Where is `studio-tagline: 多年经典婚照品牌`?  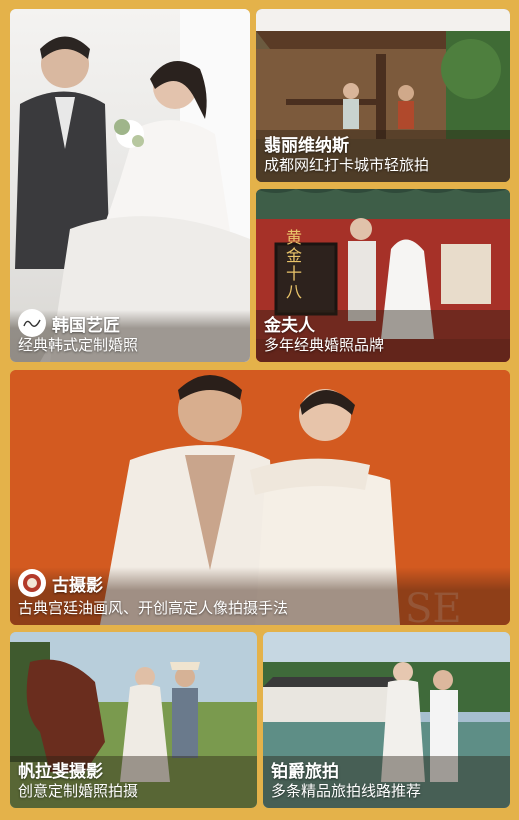
studio-tagline: 多年经典婚照品牌 is located at coordinates (324, 345).